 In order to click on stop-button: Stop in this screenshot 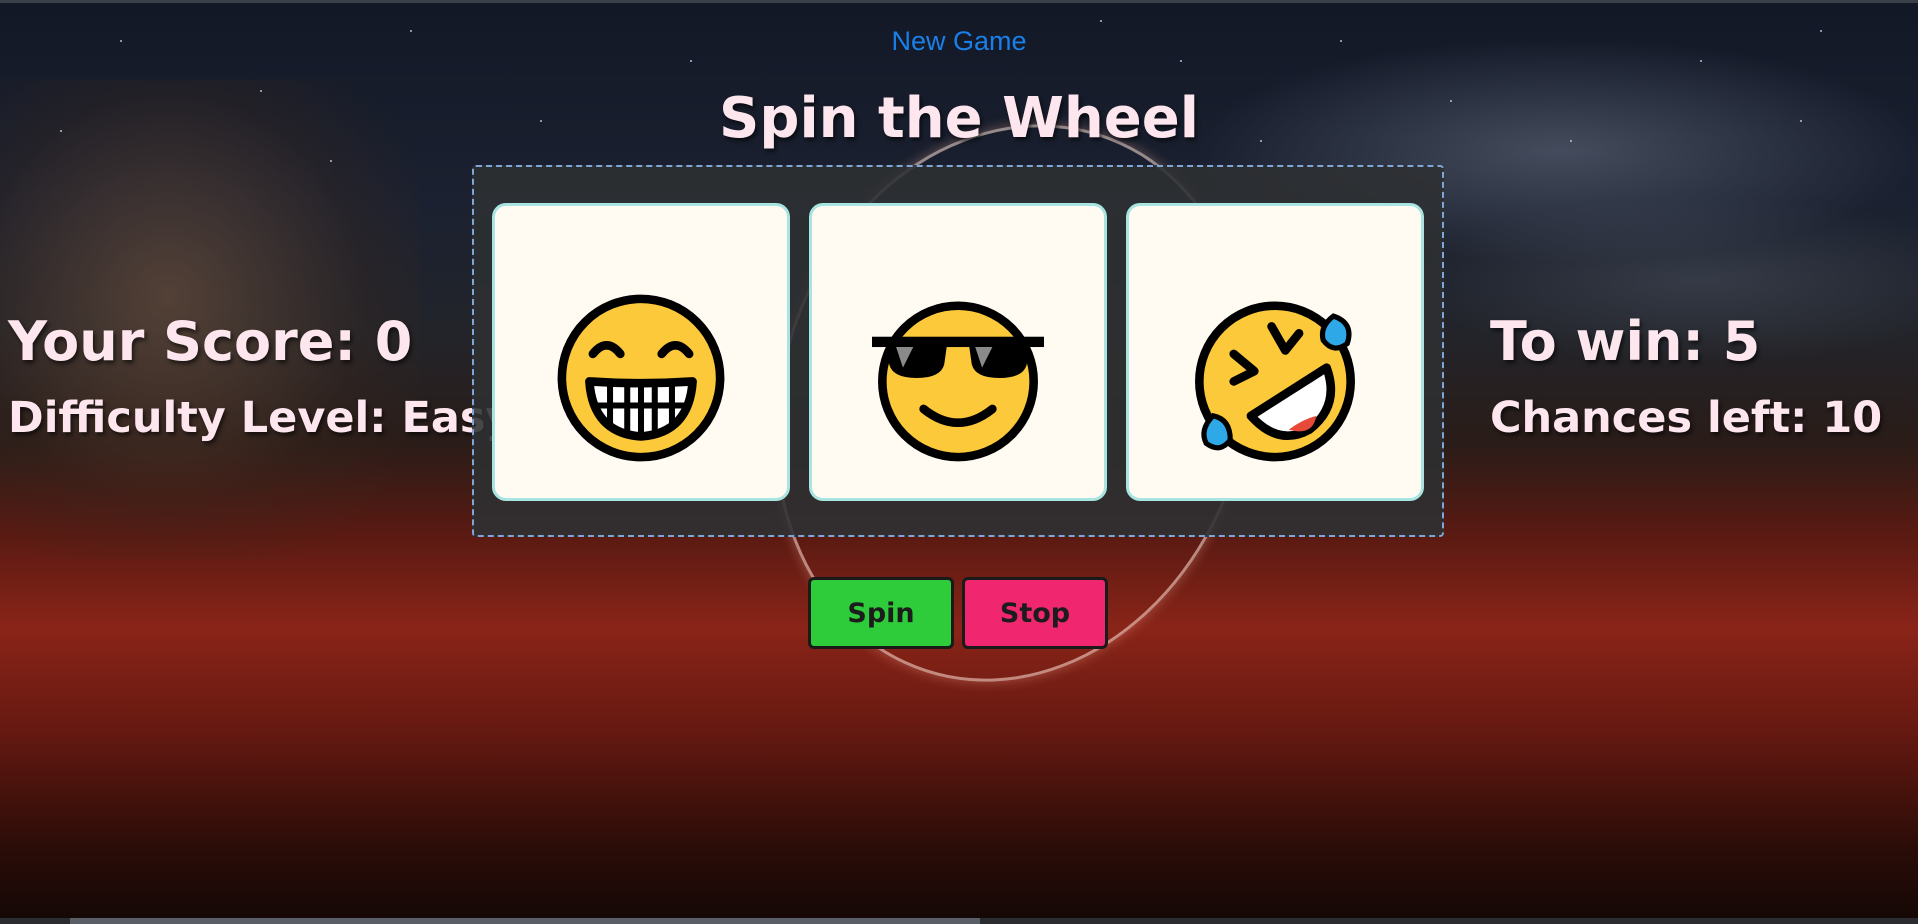, I will do `click(1035, 613)`.